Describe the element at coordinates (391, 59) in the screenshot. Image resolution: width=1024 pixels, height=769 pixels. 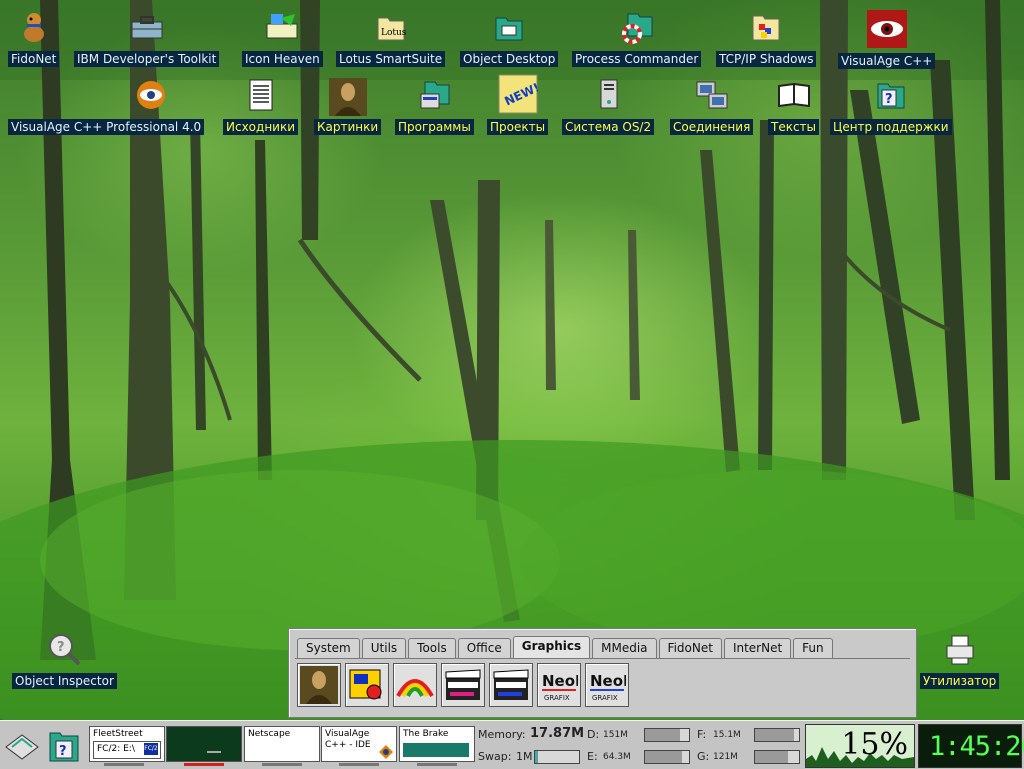
I see `desktop-icon-label: Lotus SmartSuite` at that location.